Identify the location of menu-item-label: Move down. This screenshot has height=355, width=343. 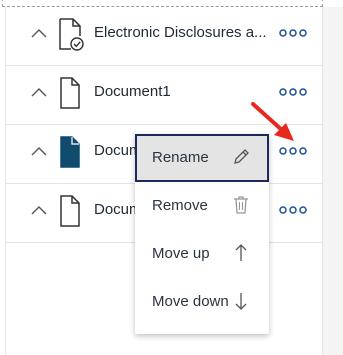
(190, 301).